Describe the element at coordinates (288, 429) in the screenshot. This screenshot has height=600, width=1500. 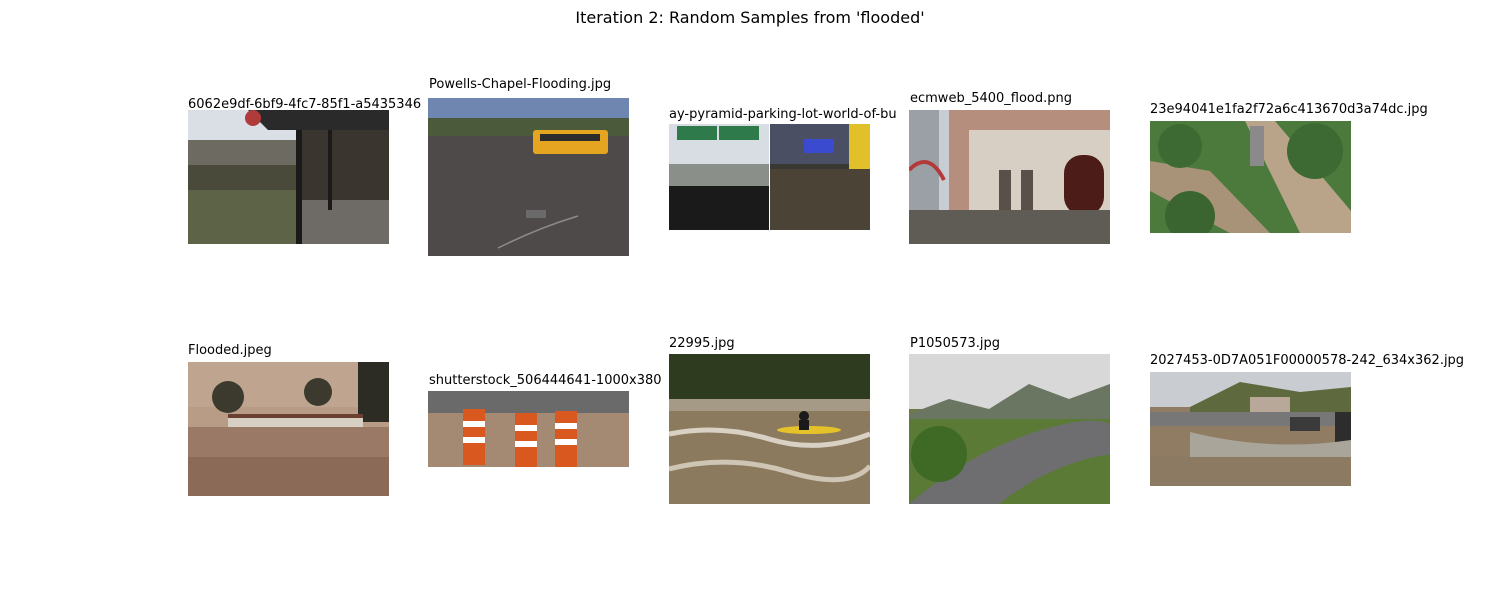
I see `sample-image-submerged-building` at that location.